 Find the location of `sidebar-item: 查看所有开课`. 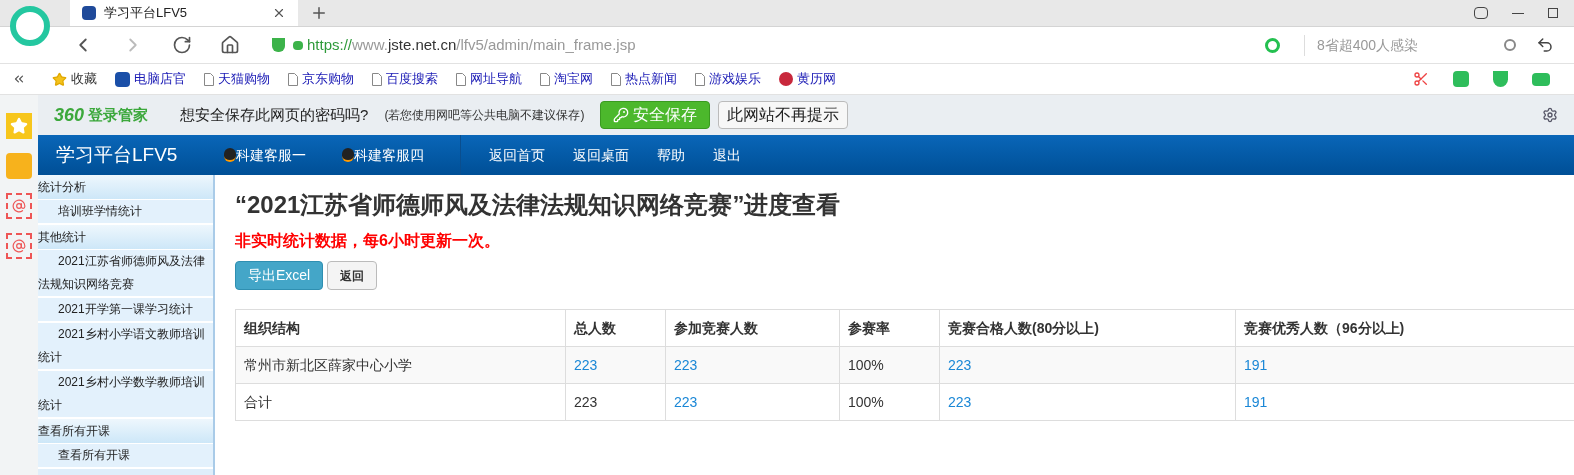

sidebar-item: 查看所有开课 is located at coordinates (125, 456).